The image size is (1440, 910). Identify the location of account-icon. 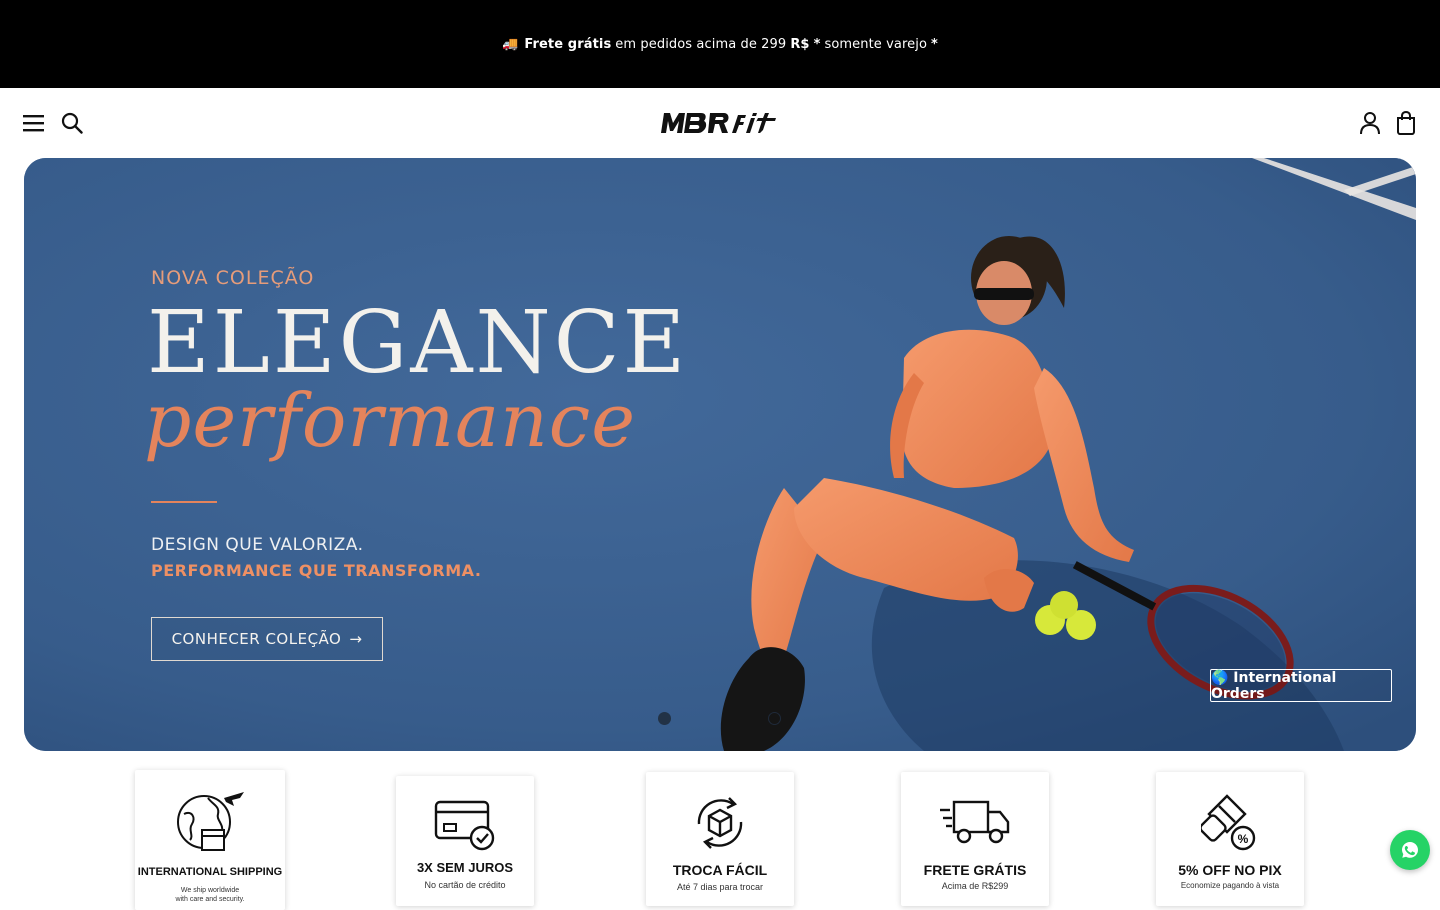
(1370, 123).